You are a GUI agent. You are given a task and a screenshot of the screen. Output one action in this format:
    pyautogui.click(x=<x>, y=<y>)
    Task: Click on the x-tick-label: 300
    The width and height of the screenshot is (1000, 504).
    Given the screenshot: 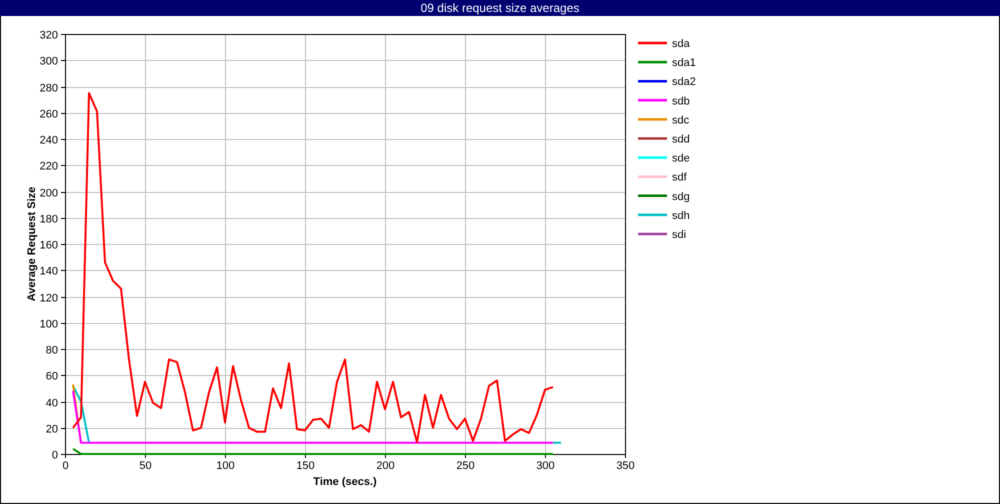 What is the action you would take?
    pyautogui.click(x=545, y=466)
    